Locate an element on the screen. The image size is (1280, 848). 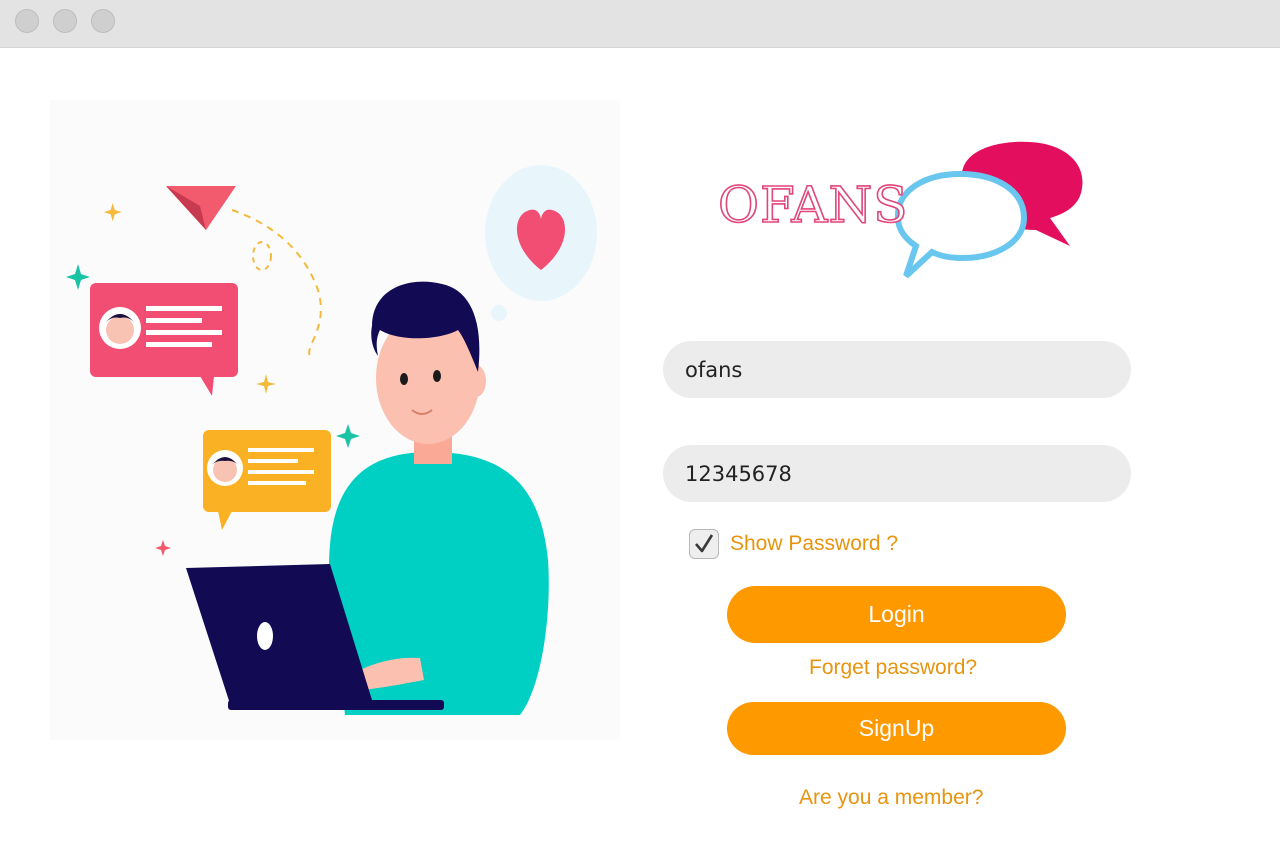
window-zoom-button is located at coordinates (103, 21).